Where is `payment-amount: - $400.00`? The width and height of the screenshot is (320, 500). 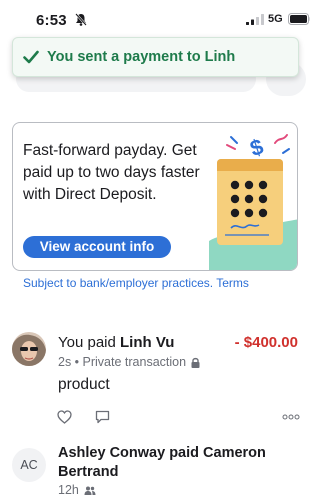
payment-amount: - $400.00 is located at coordinates (266, 342).